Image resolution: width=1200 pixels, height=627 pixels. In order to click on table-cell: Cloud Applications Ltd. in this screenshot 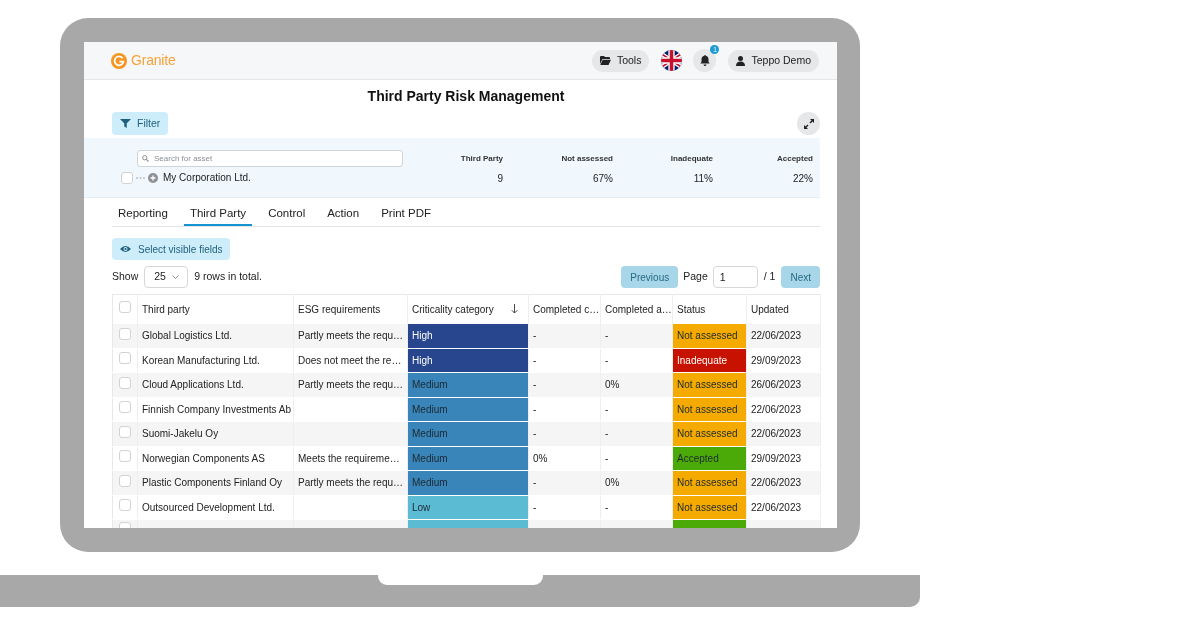, I will do `click(215, 384)`.